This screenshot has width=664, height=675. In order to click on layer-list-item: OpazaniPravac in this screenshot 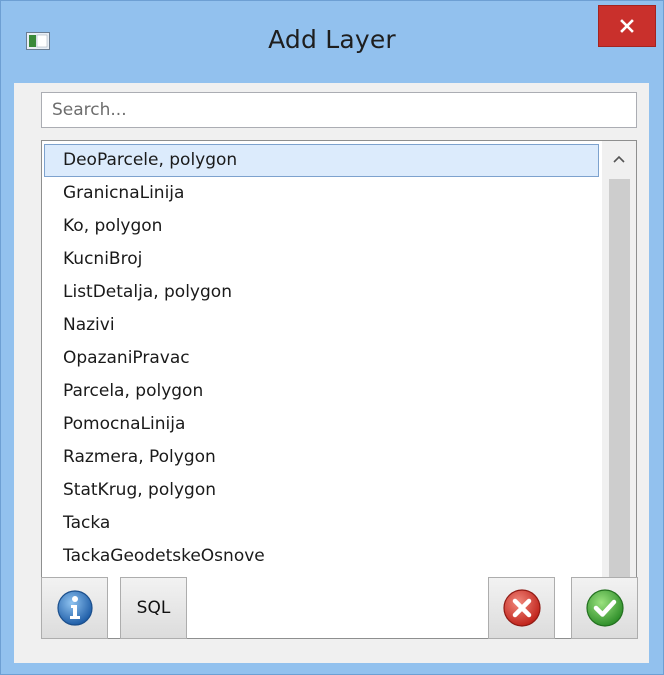, I will do `click(321, 358)`.